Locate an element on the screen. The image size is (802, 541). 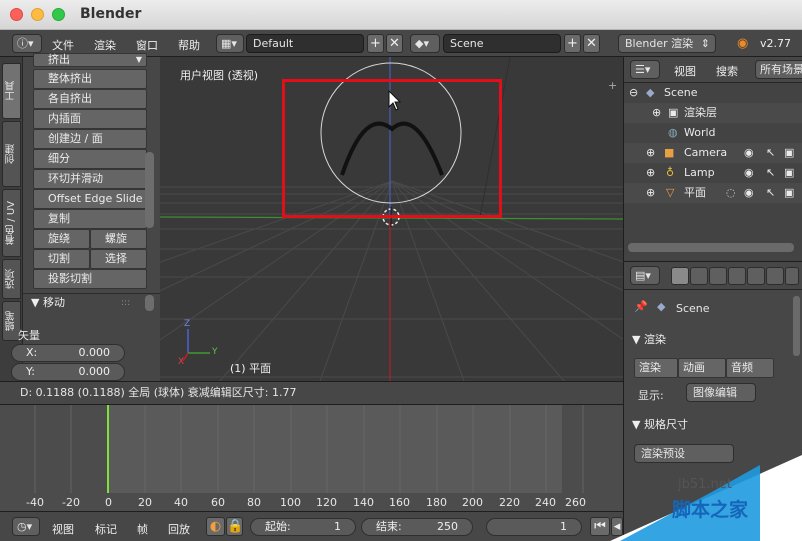
dimensions-section-header: ▼ 规格尺寸 is located at coordinates (660, 424).